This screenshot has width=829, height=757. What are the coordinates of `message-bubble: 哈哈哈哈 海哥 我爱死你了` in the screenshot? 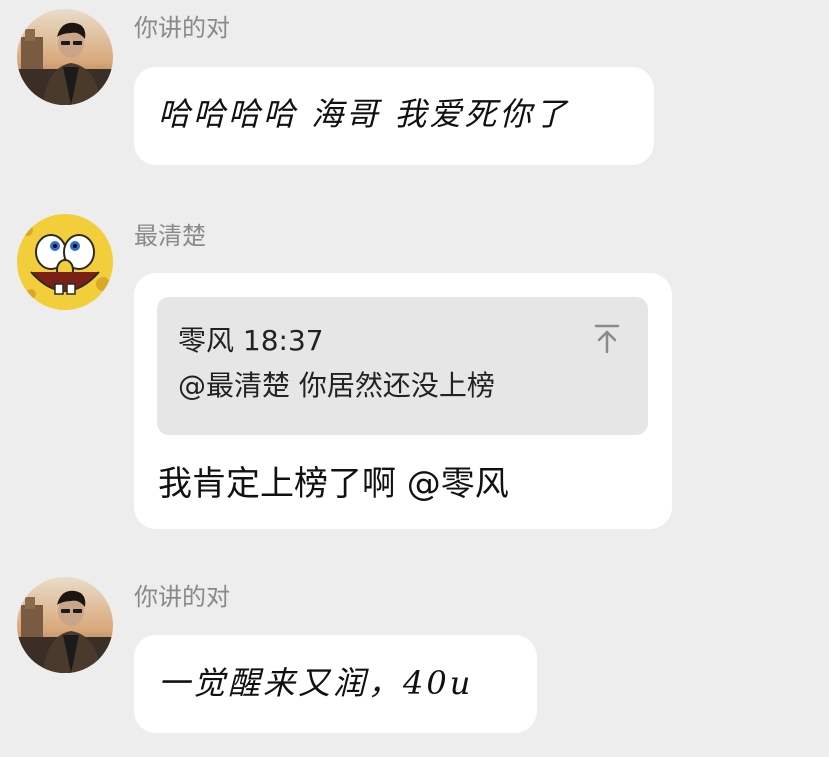 It's located at (394, 116).